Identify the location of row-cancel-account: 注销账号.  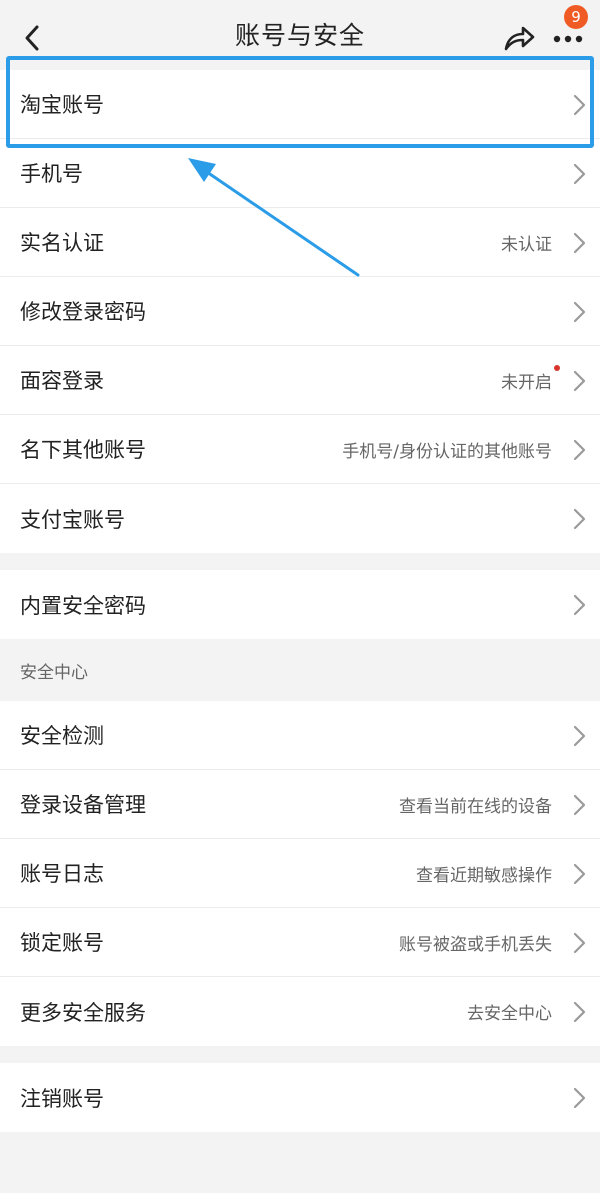
(300, 1097).